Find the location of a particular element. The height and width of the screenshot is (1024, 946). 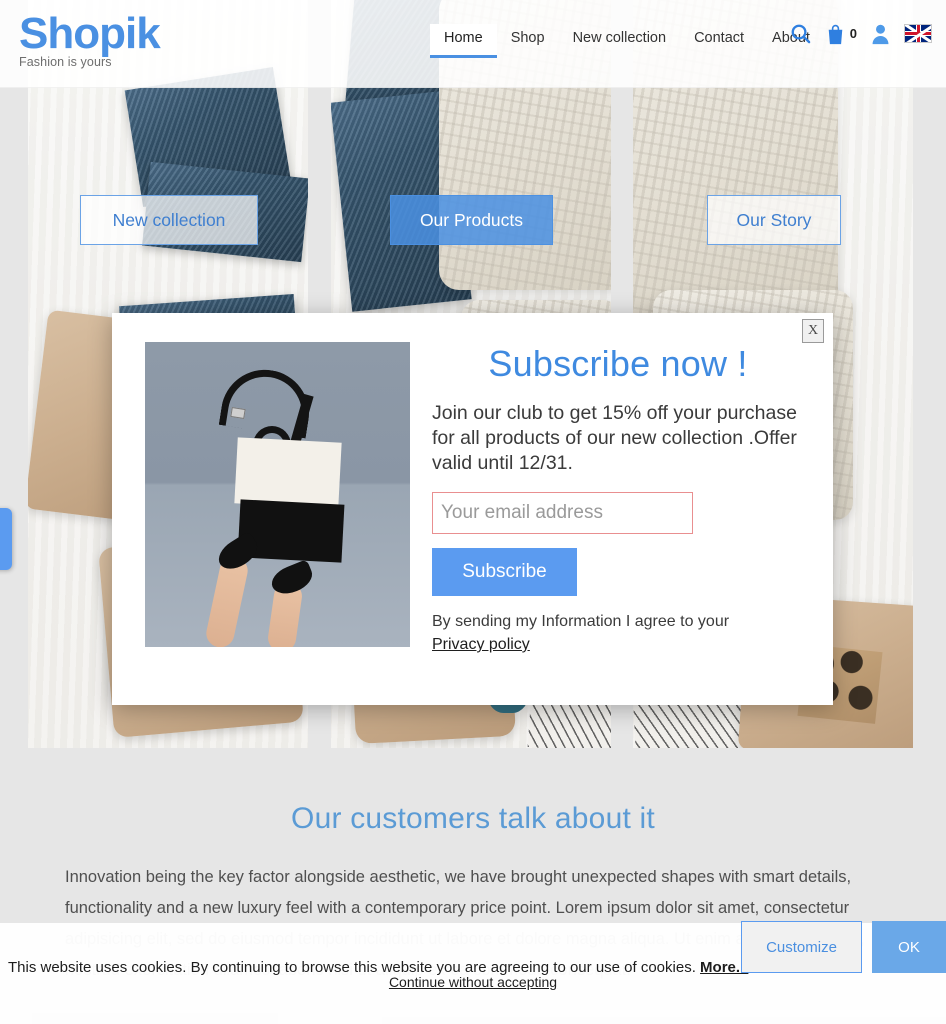

hero-button-label: New collection is located at coordinates (169, 219).